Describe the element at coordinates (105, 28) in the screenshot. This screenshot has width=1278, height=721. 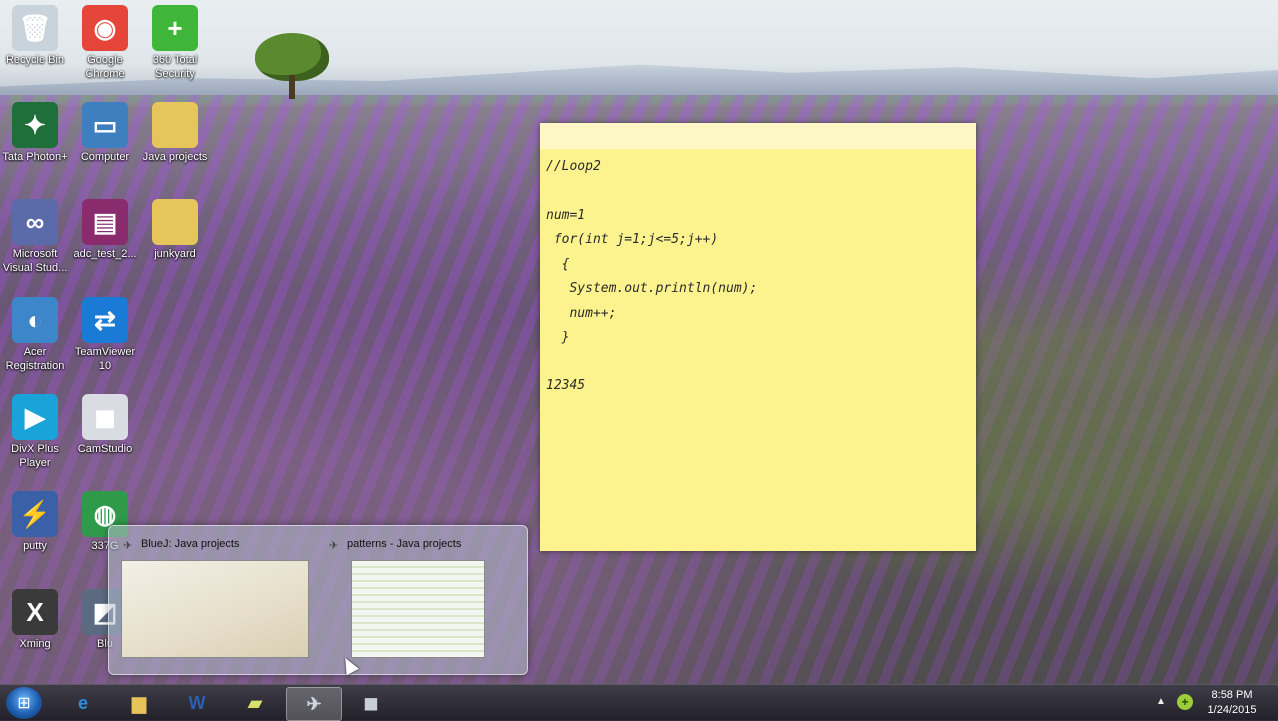
I see `desktop-icon-image: ◉` at that location.